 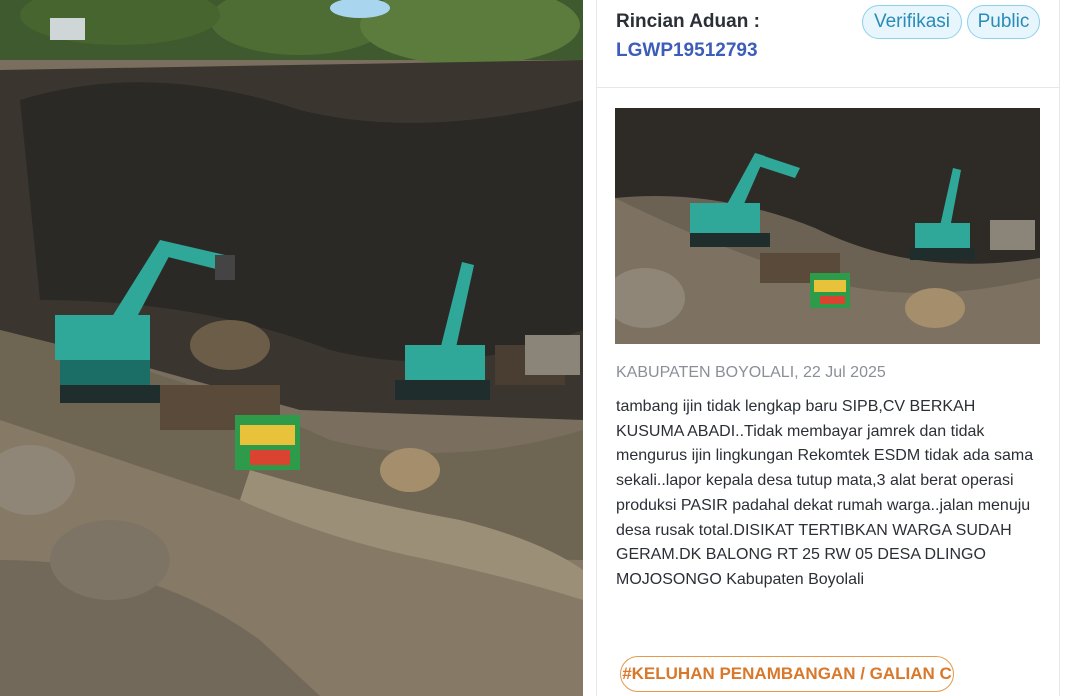 I want to click on complaint-photo-thumbnail, so click(x=827, y=226).